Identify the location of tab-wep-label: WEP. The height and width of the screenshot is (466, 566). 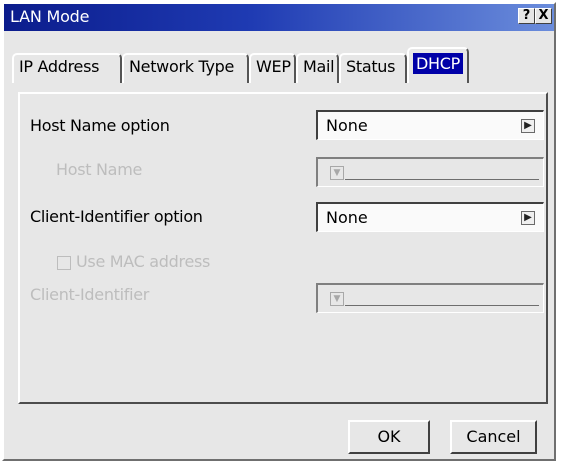
(273, 66).